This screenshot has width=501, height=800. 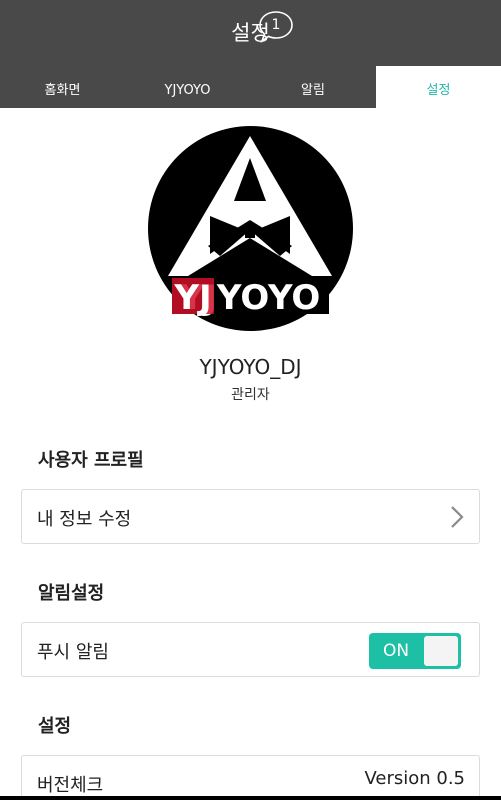 I want to click on chevron-right-icon, so click(x=457, y=517).